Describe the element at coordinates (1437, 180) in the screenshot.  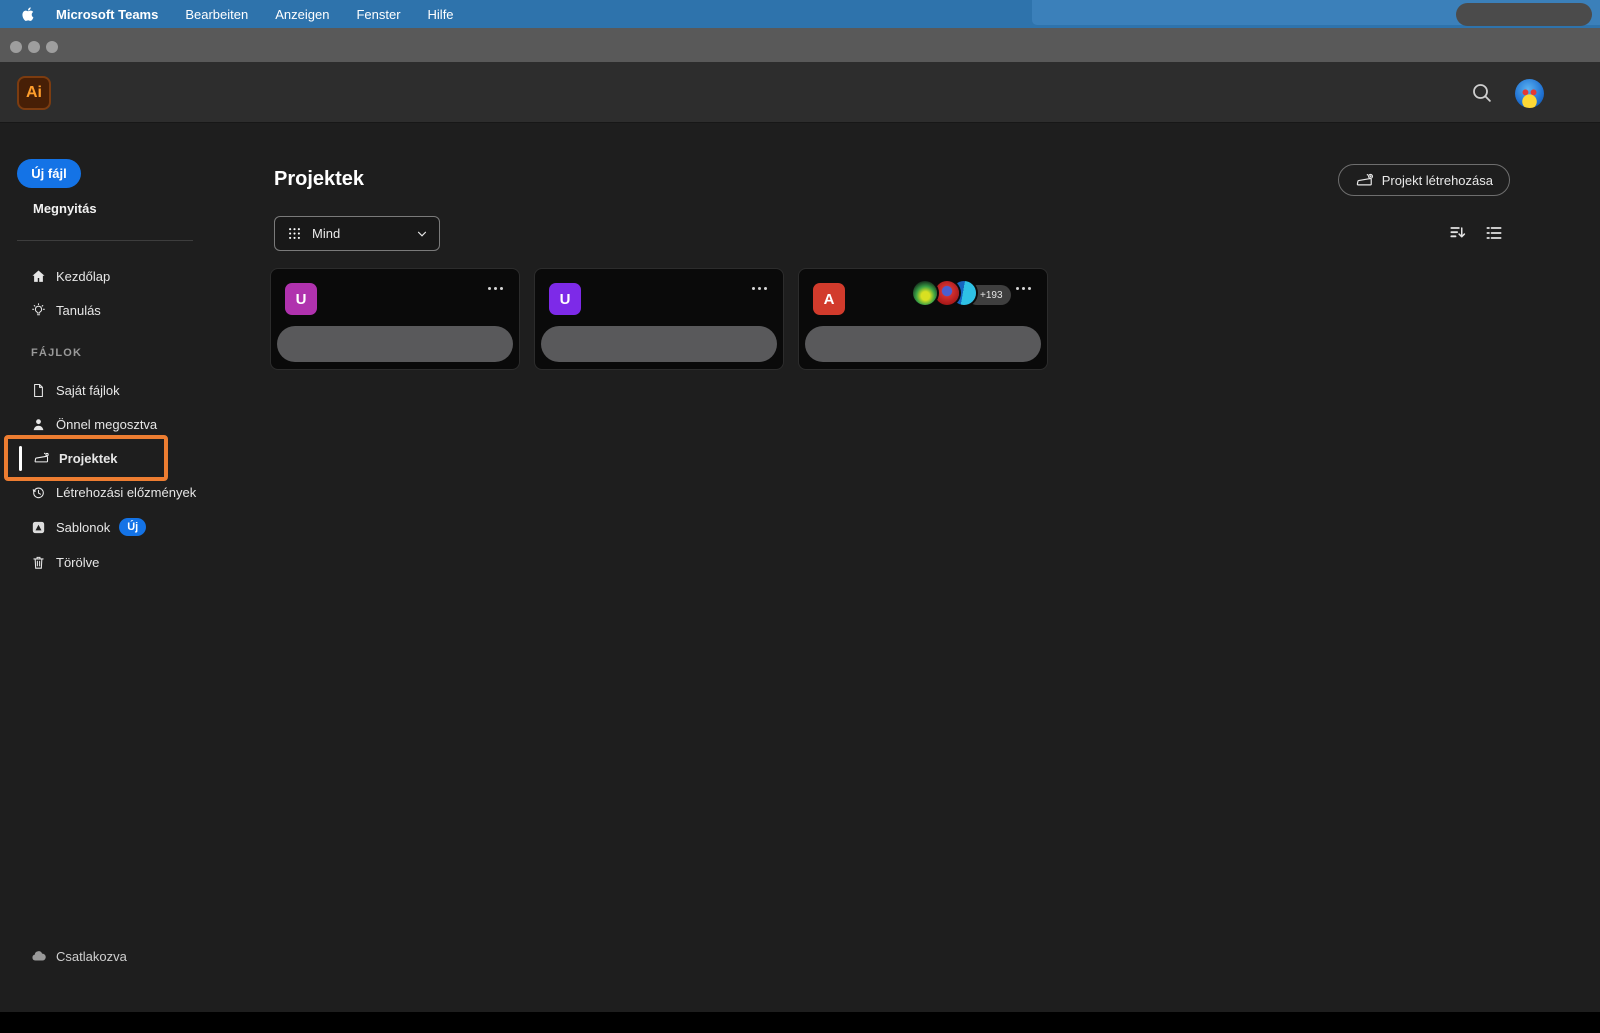
I see `create-project-label: Projekt létrehozása` at that location.